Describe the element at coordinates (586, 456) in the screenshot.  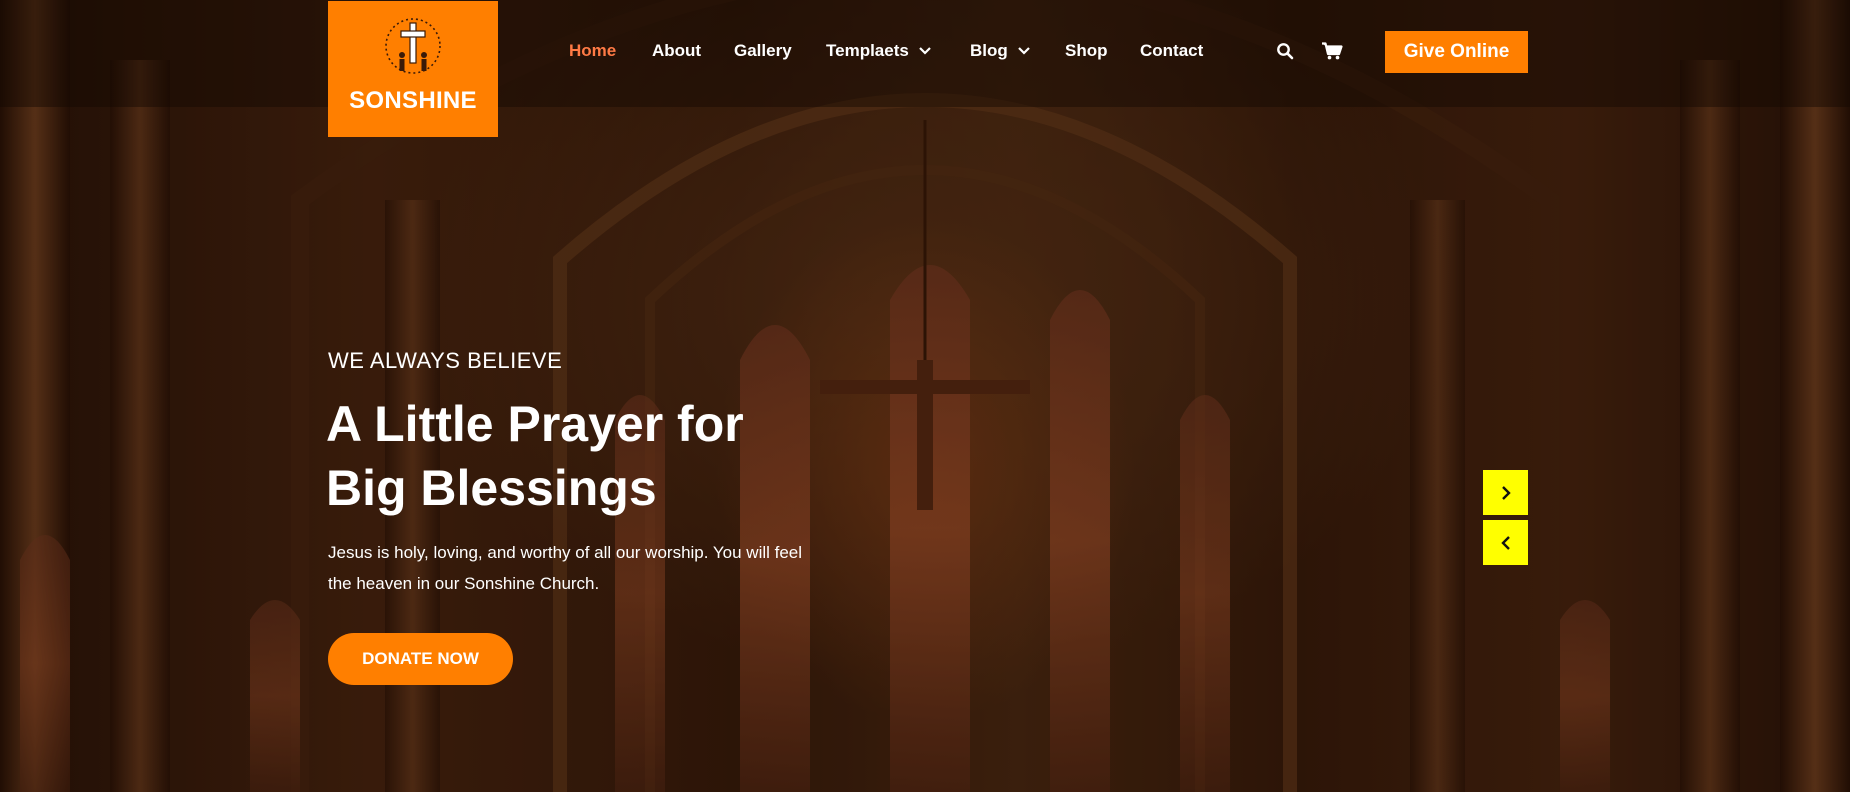
I see `hero-headline: A Little Prayer for Big Blessings` at that location.